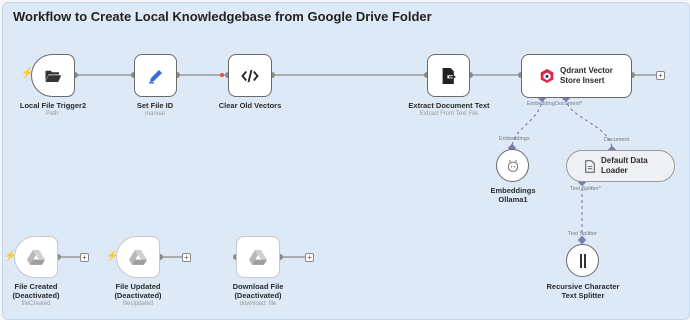  What do you see at coordinates (53, 105) in the screenshot?
I see `node-label: Local File Trigger2` at bounding box center [53, 105].